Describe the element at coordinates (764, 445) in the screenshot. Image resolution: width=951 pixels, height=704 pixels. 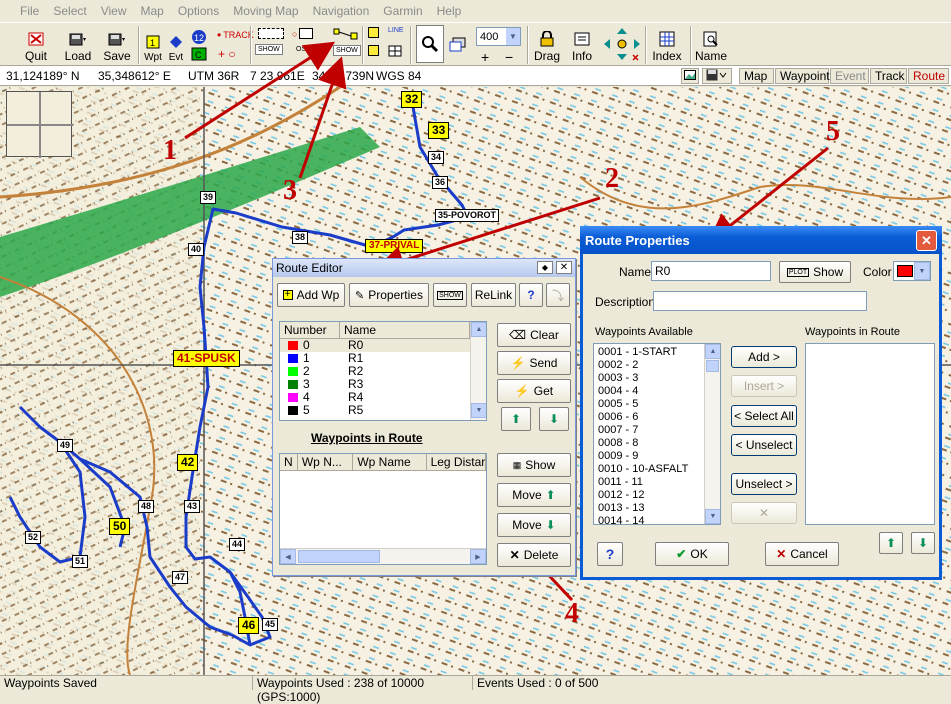
I see `unselect-left-button: < Unselect` at that location.